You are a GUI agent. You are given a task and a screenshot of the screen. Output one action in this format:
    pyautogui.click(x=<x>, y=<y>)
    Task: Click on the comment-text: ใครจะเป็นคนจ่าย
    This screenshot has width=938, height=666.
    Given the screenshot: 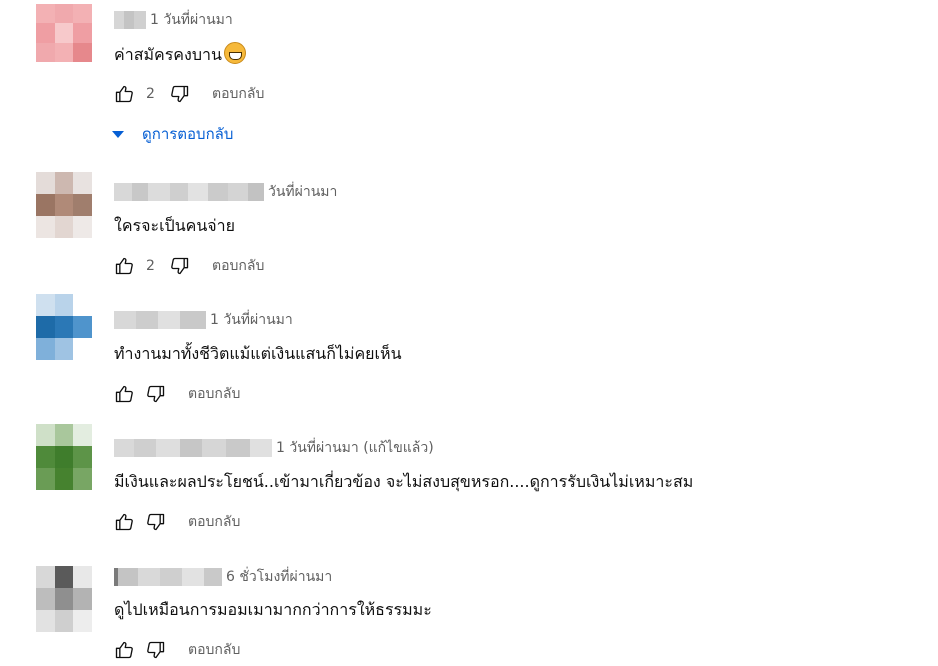 What is the action you would take?
    pyautogui.click(x=175, y=225)
    